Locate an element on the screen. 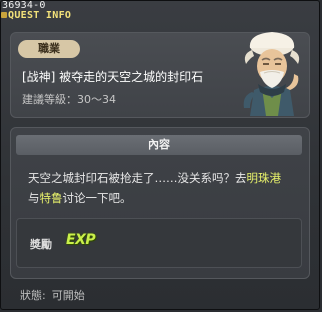  location-highlight: 明珠港 is located at coordinates (264, 178).